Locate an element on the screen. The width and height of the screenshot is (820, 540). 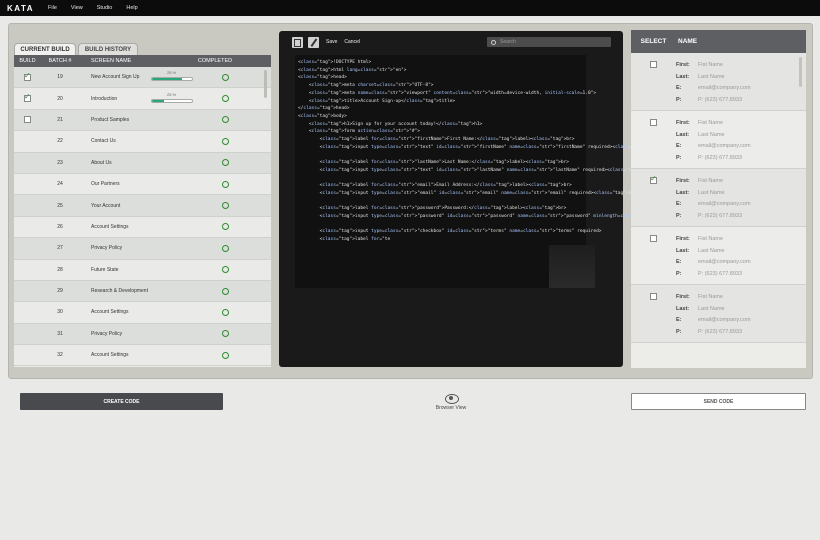
table-row: 25 Your Account is located at coordinates (142, 206).